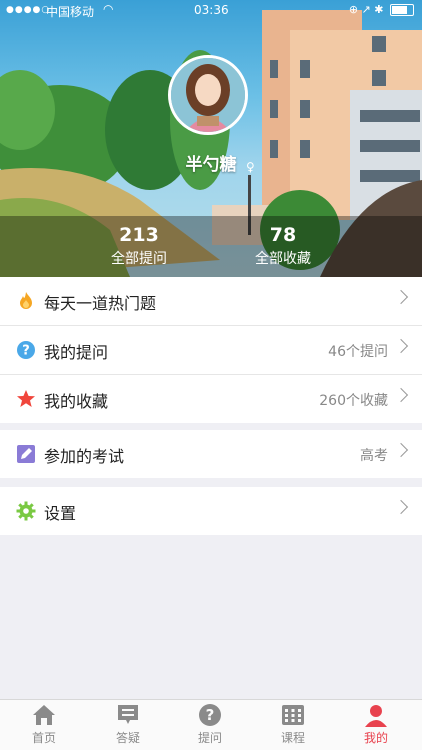  I want to click on menu-item-settings: 设置, so click(211, 511).